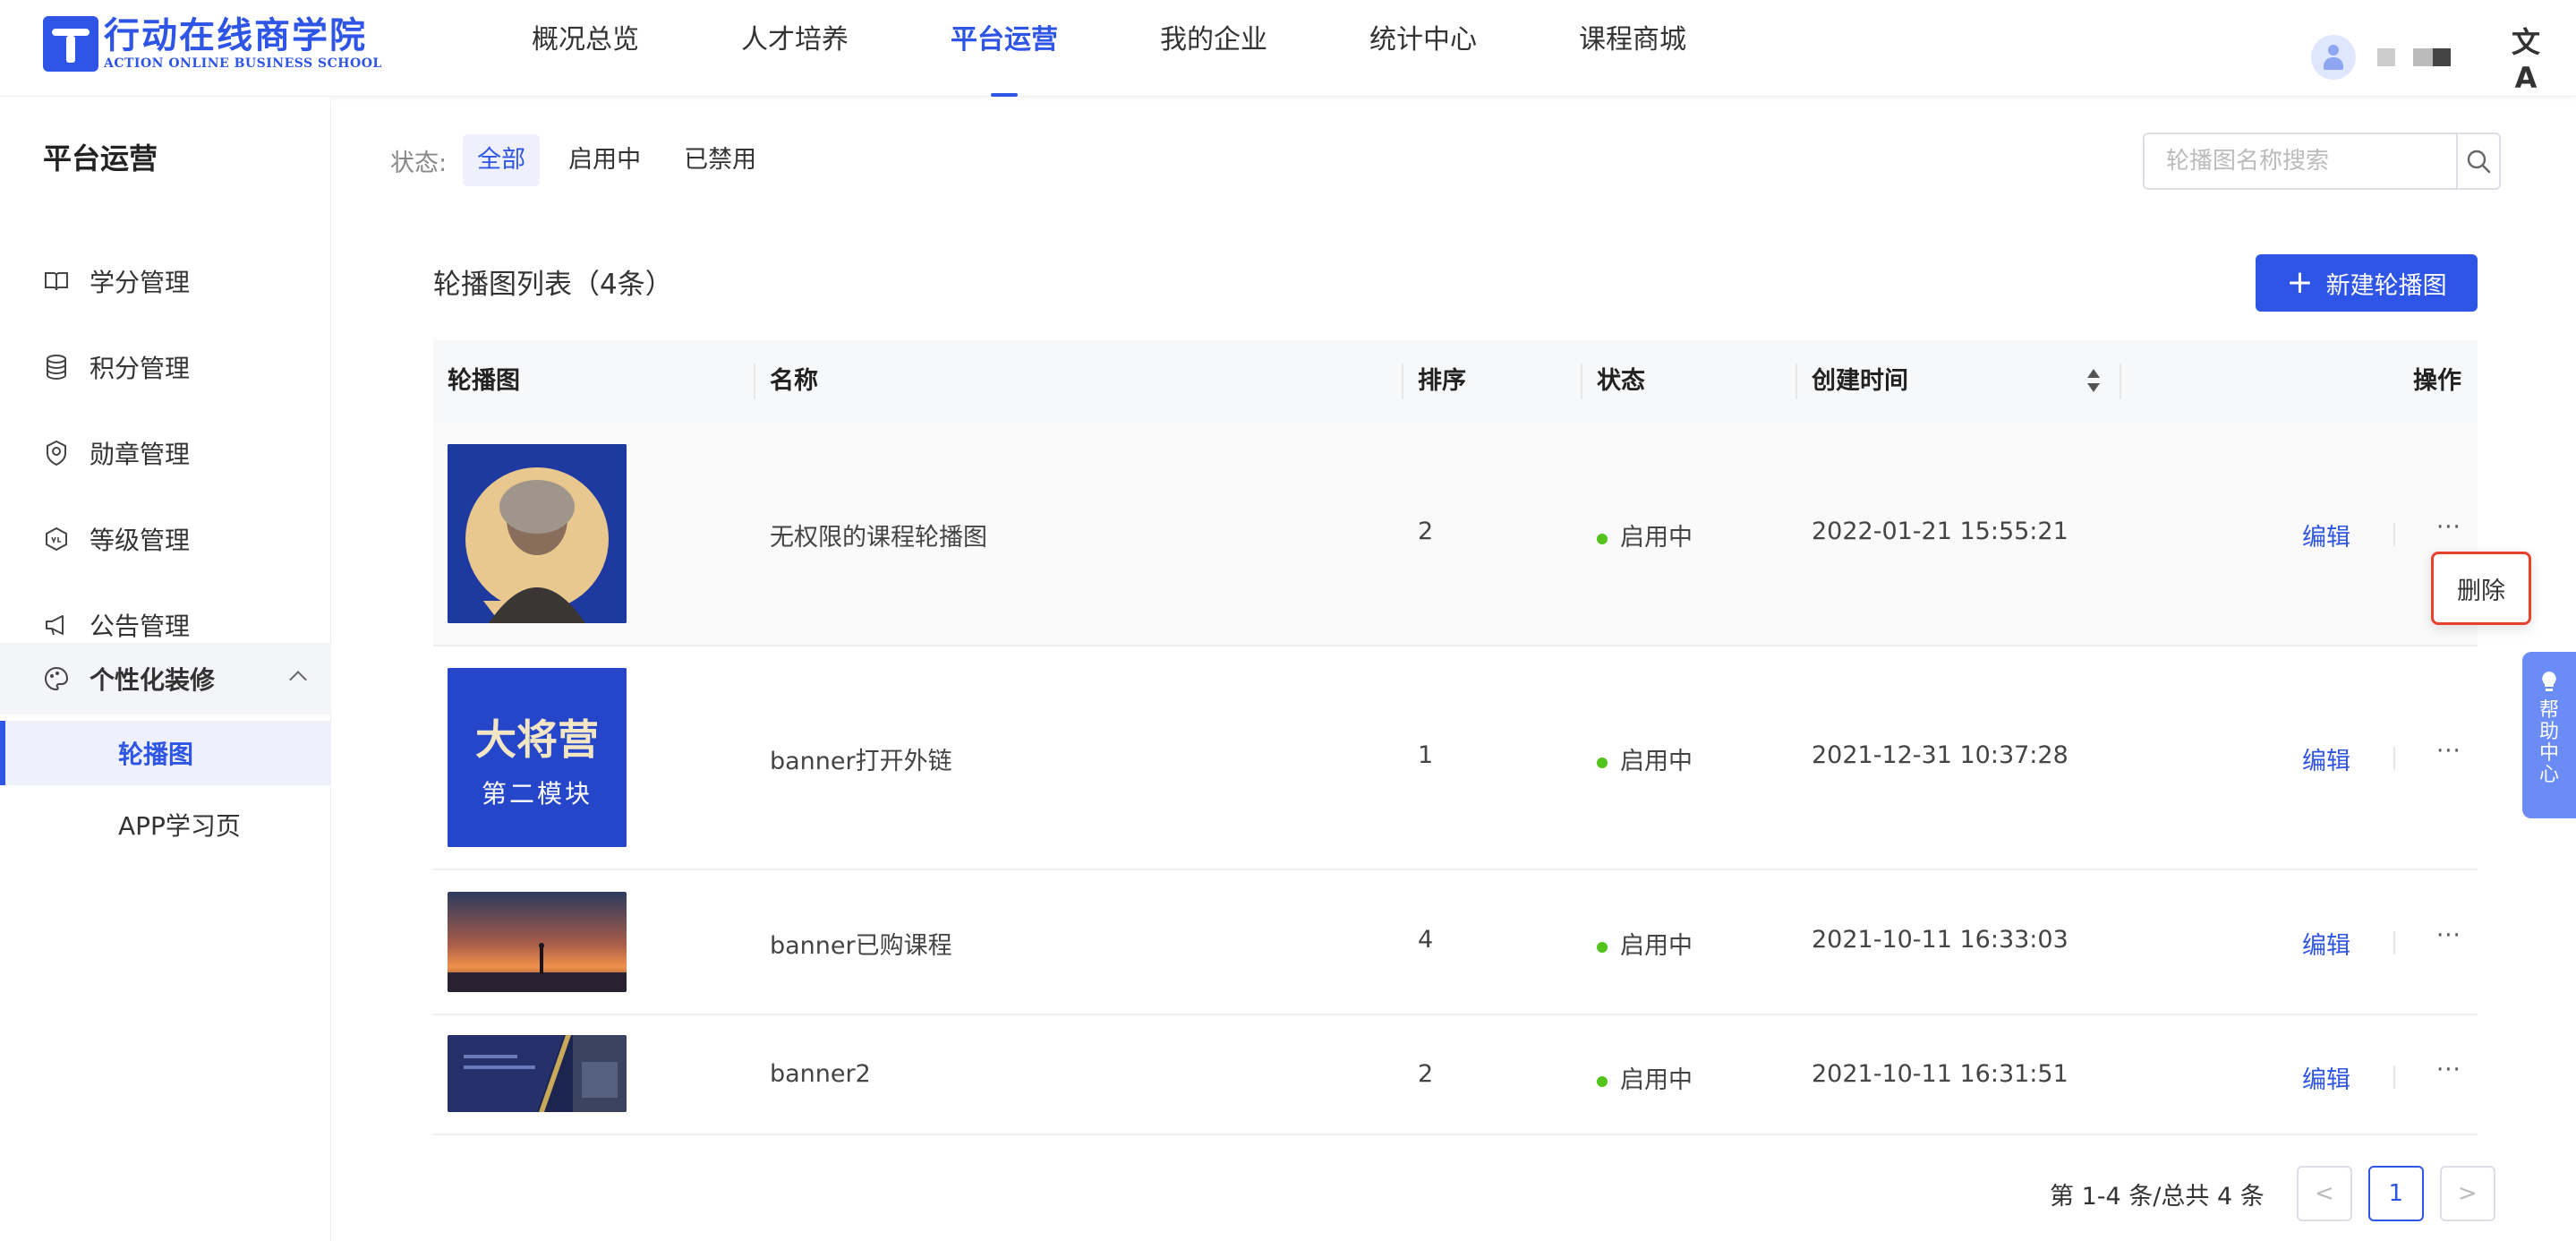  I want to click on sidebar-group-personalization: 个性化装修, so click(165, 679).